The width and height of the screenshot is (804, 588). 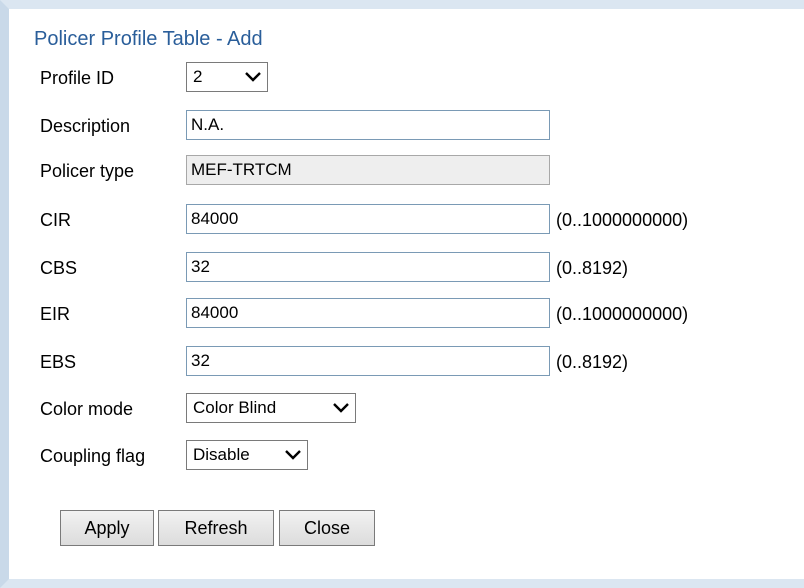 What do you see at coordinates (368, 313) in the screenshot?
I see `eir-input: 84000` at bounding box center [368, 313].